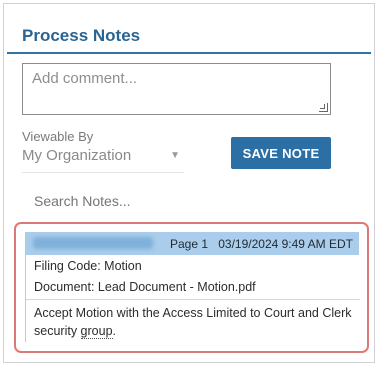 This screenshot has height=367, width=380. What do you see at coordinates (81, 35) in the screenshot?
I see `panel-title: Process Notes` at bounding box center [81, 35].